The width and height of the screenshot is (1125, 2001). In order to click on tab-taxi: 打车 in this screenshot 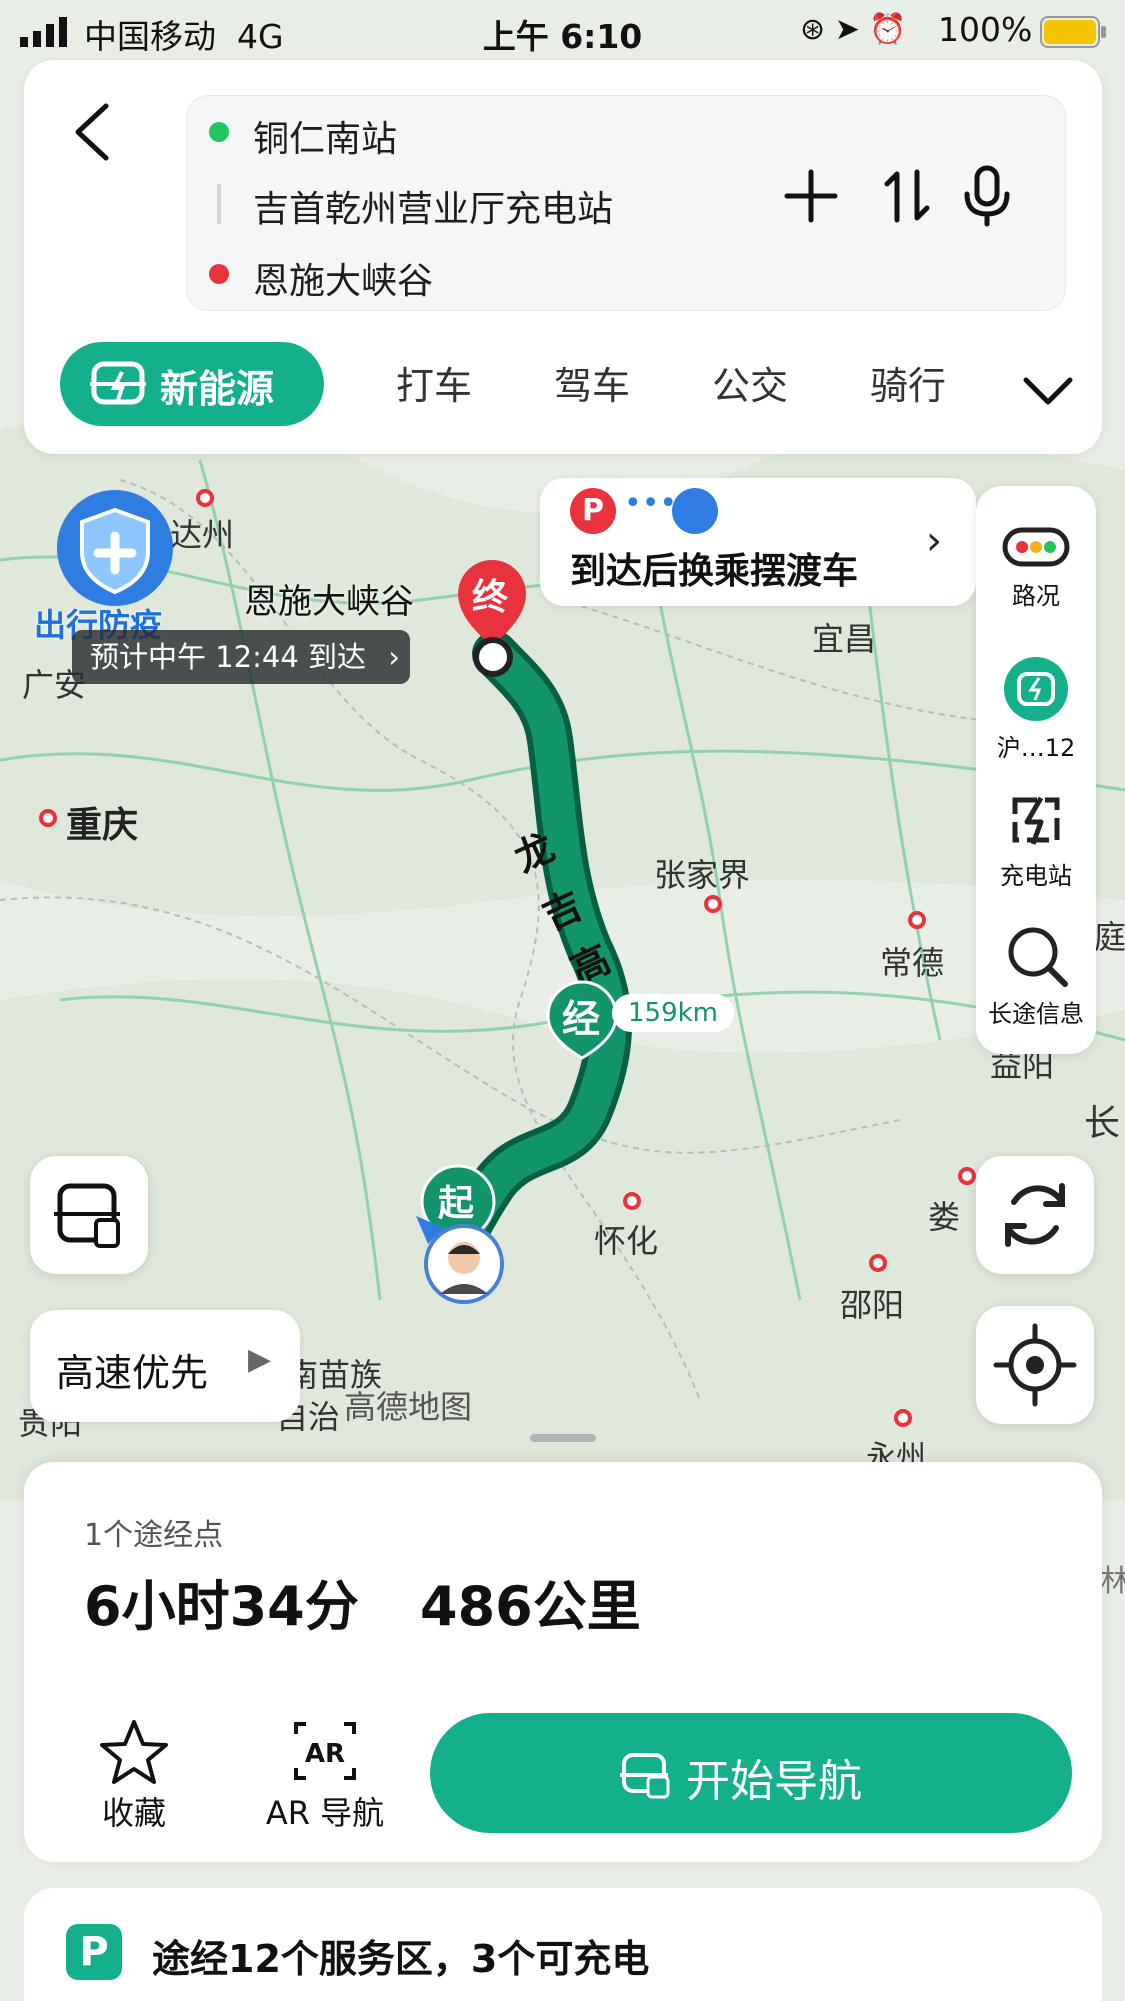, I will do `click(434, 382)`.